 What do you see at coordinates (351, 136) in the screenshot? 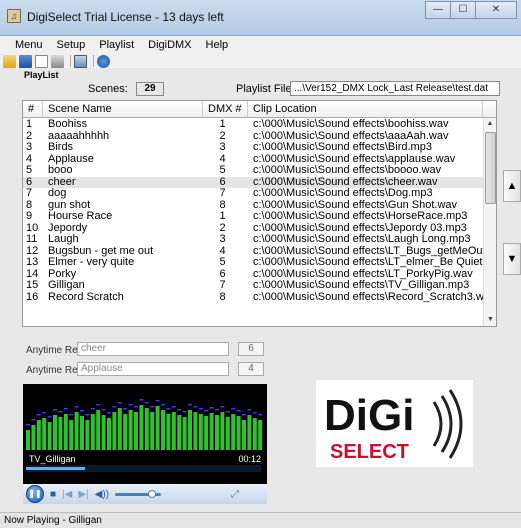
I see `row-clip-location: c:\000\Music\Sound effects\aaaAah.wav` at bounding box center [351, 136].